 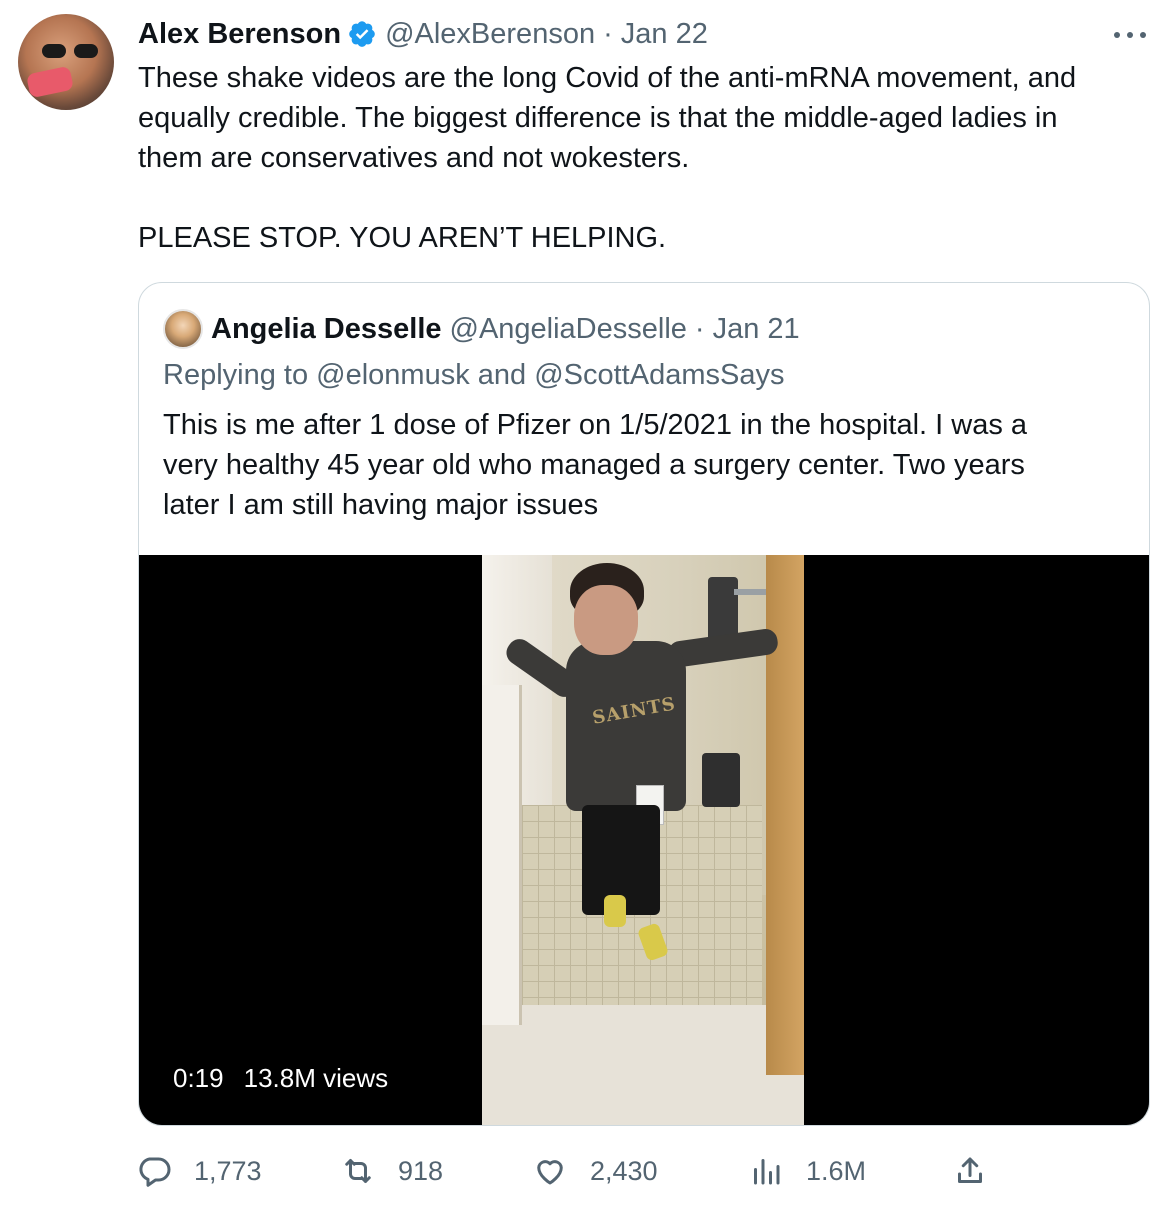 I want to click on video-frame: SAINTS, so click(x=643, y=840).